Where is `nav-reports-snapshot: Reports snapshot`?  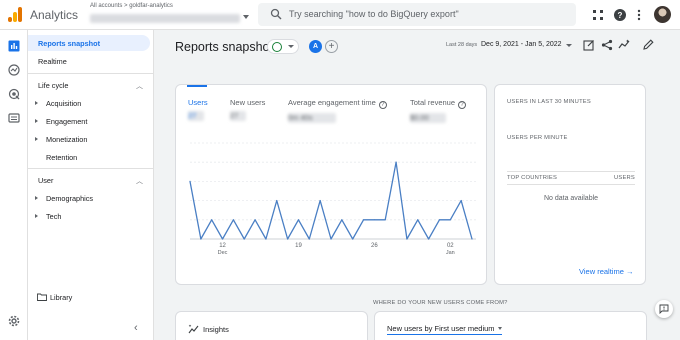
nav-reports-snapshot: Reports snapshot is located at coordinates (89, 43).